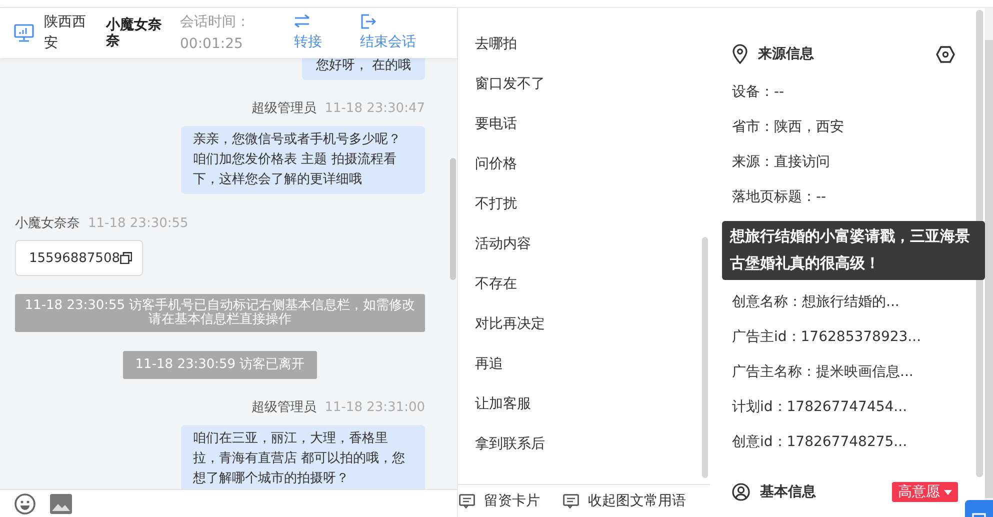 The height and width of the screenshot is (517, 993). Describe the element at coordinates (494, 404) in the screenshot. I see `quick-reply-item: 让加客服` at that location.